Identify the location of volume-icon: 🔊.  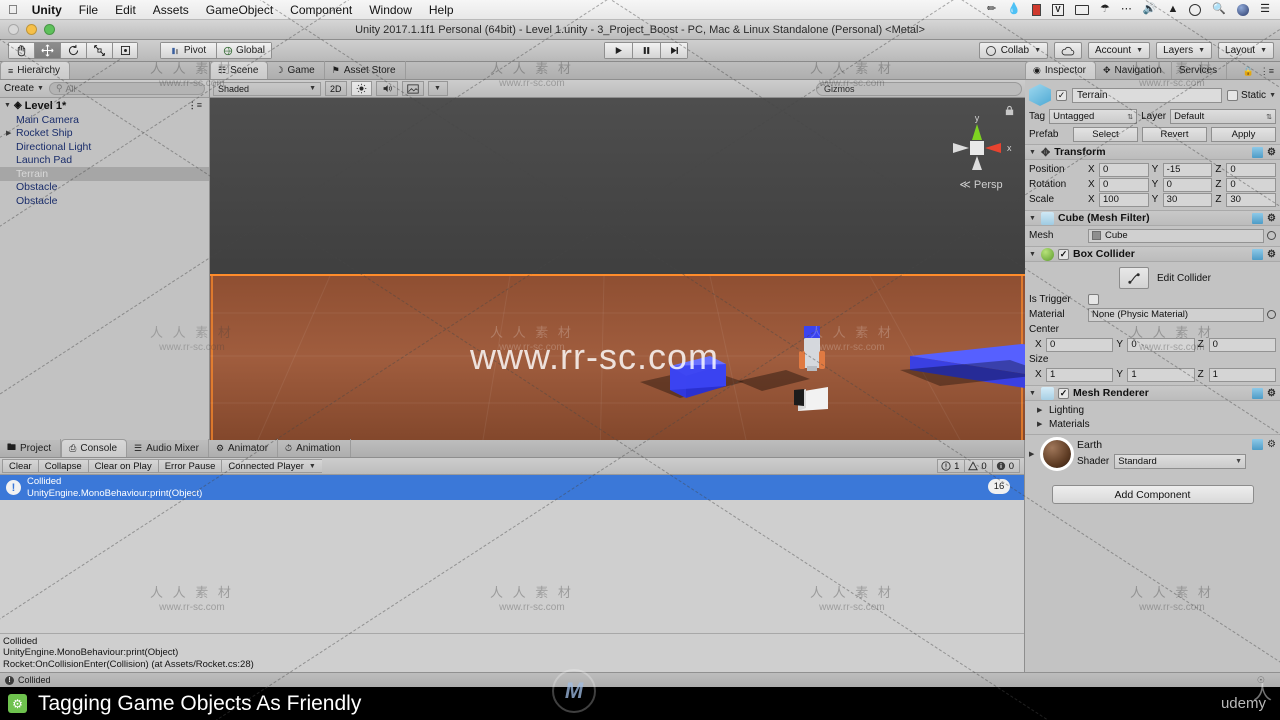
(1150, 9).